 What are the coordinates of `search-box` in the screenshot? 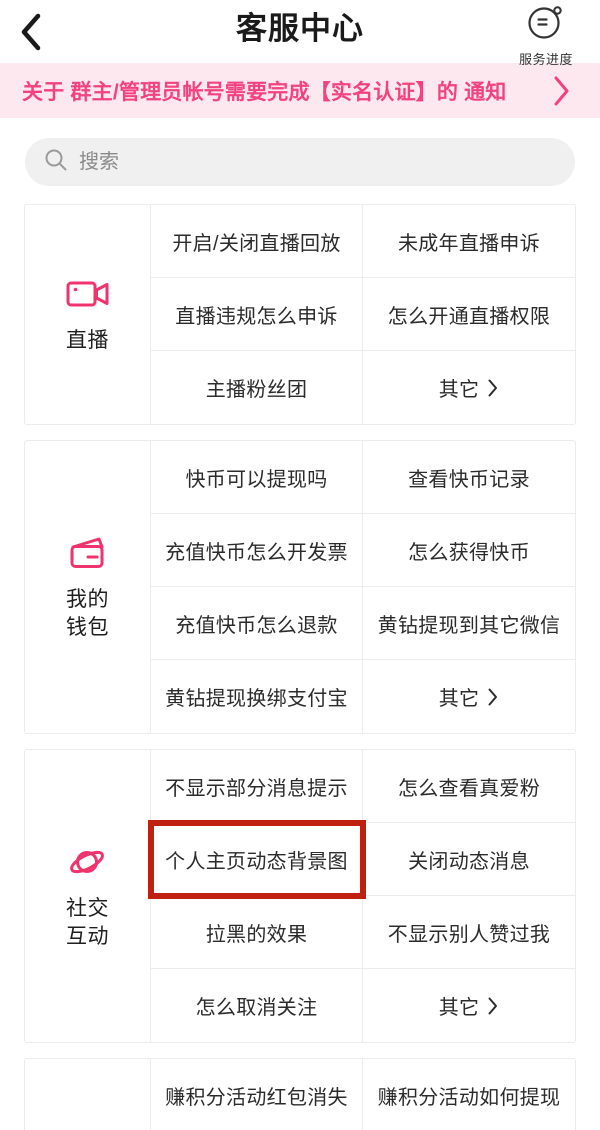 It's located at (300, 162).